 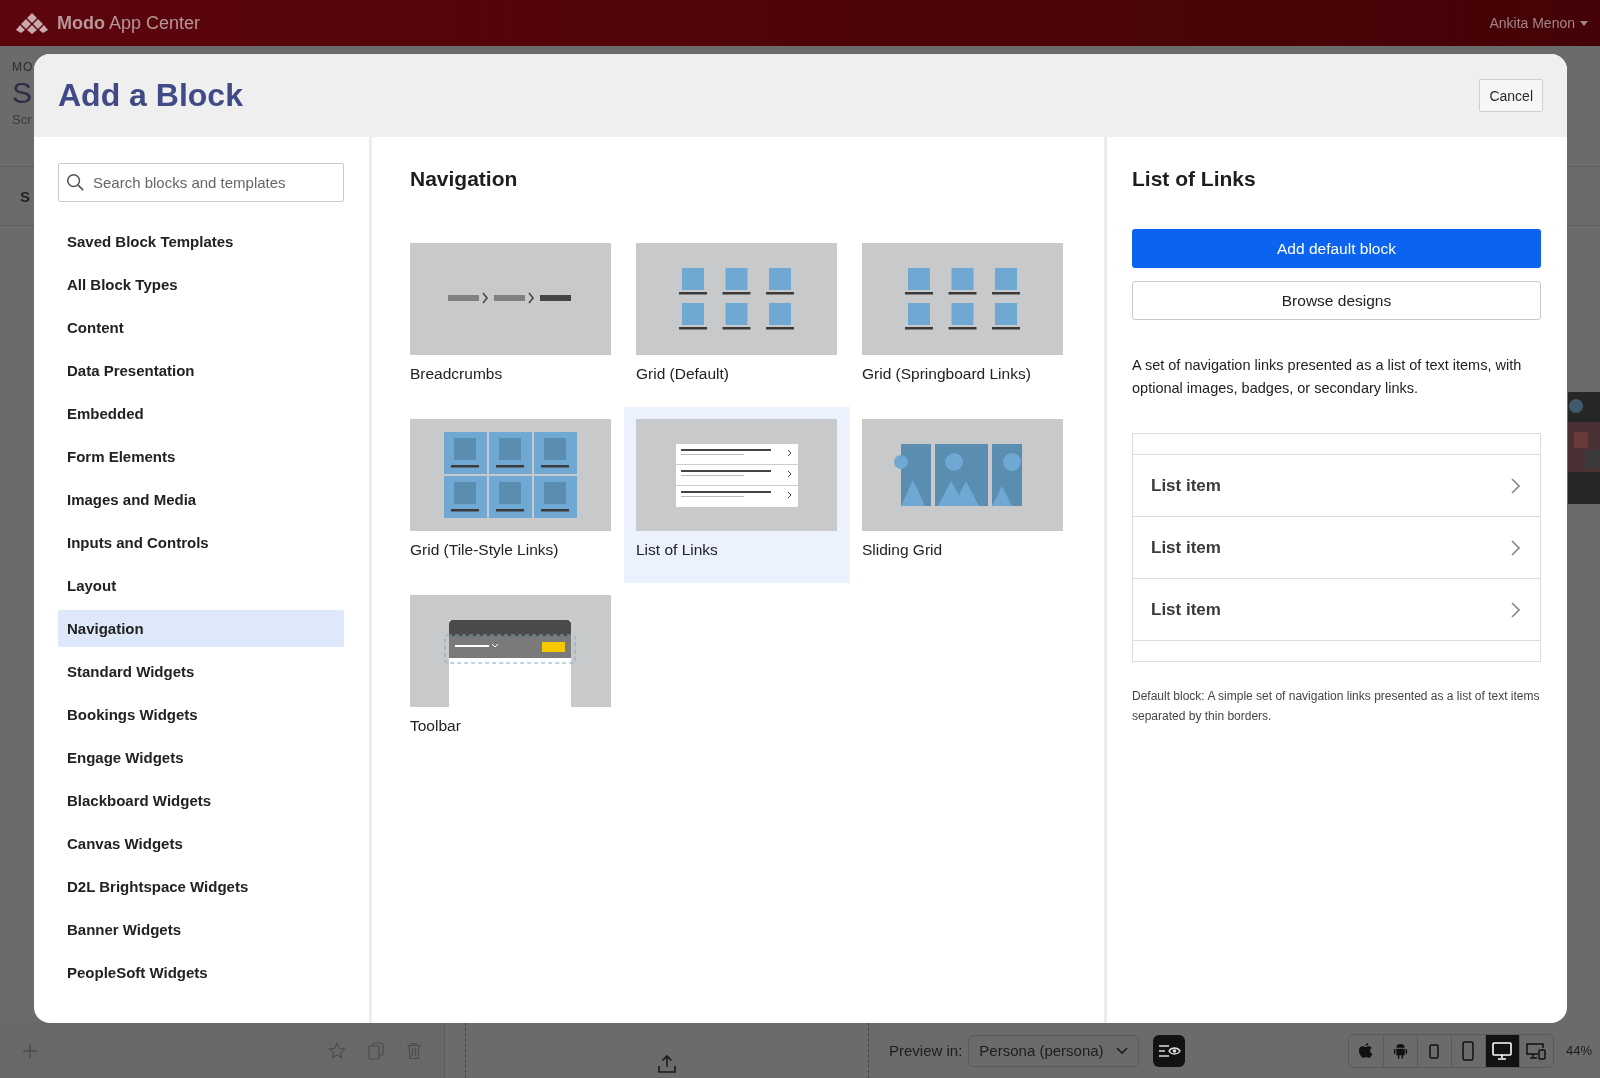 I want to click on add-default-block-button: Add default block, so click(x=1336, y=248).